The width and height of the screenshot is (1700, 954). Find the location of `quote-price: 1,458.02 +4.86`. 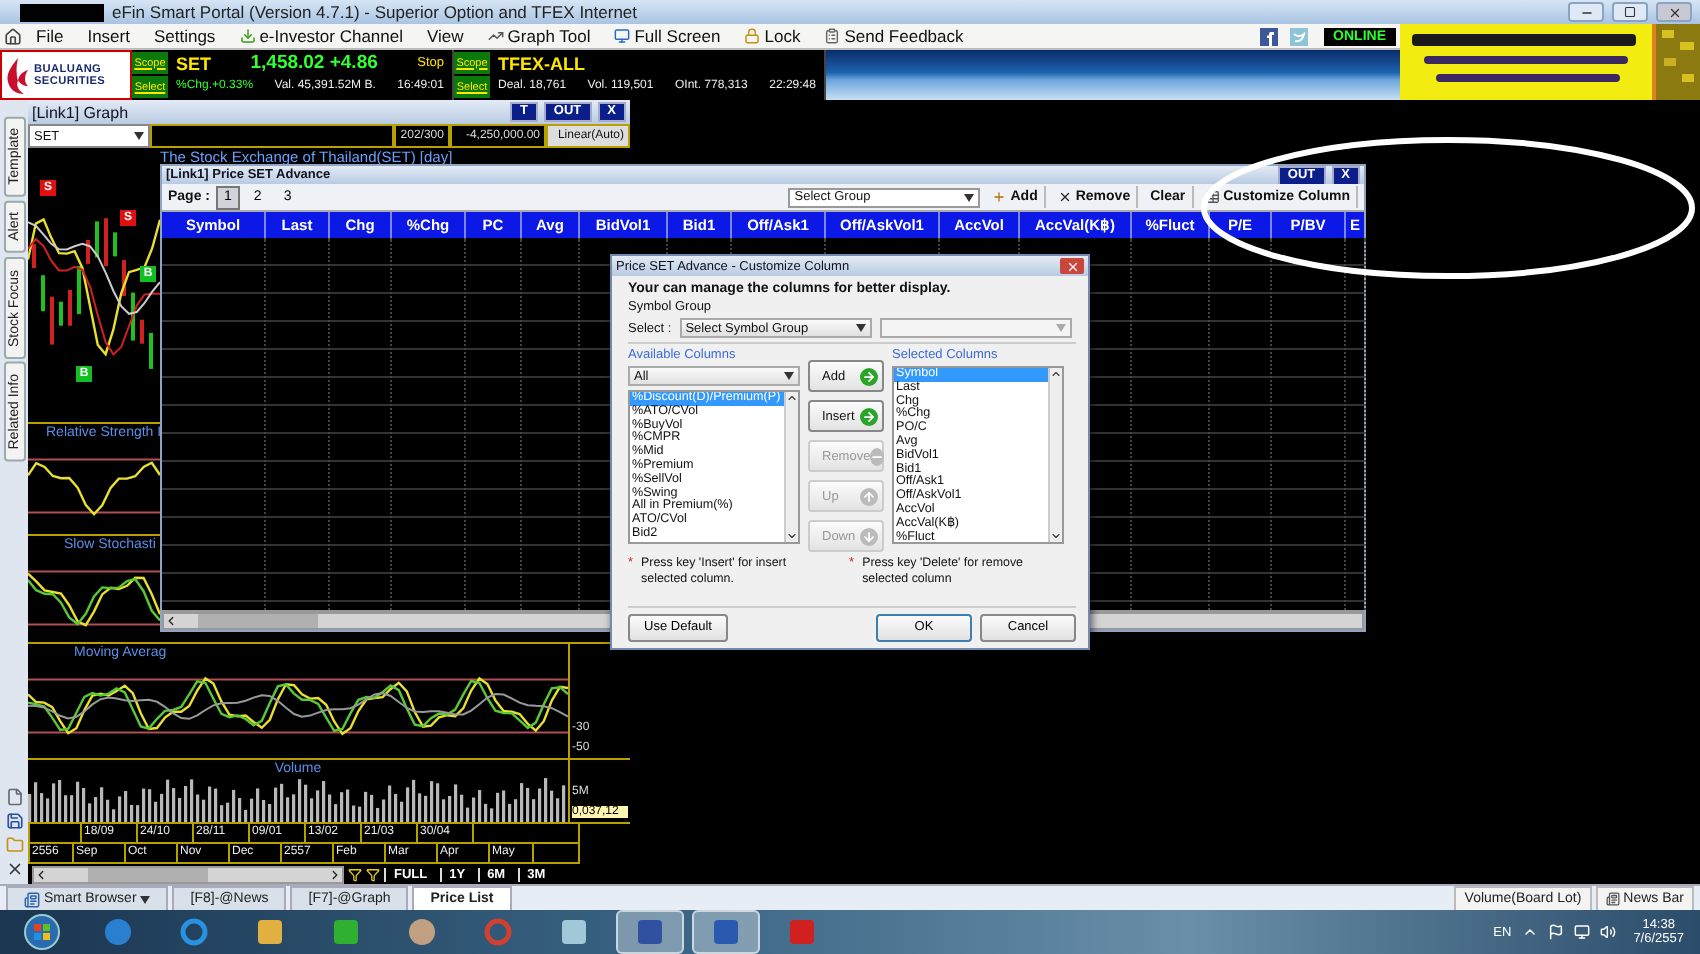

quote-price: 1,458.02 +4.86 is located at coordinates (314, 63).